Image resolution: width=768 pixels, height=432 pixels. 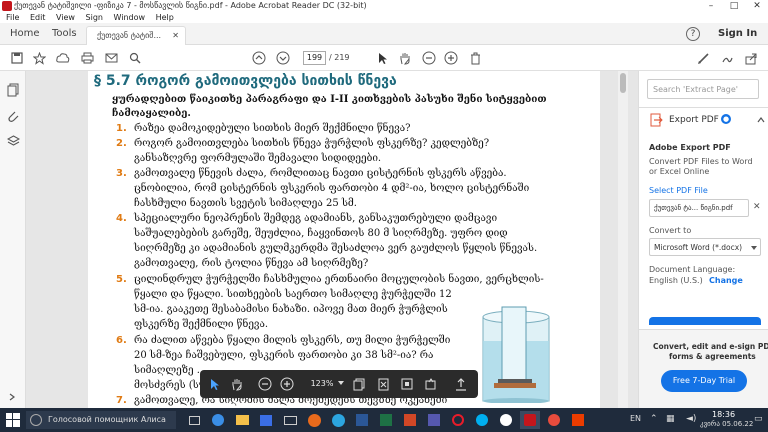 What do you see at coordinates (693, 34) in the screenshot?
I see `help-icon: ?` at bounding box center [693, 34].